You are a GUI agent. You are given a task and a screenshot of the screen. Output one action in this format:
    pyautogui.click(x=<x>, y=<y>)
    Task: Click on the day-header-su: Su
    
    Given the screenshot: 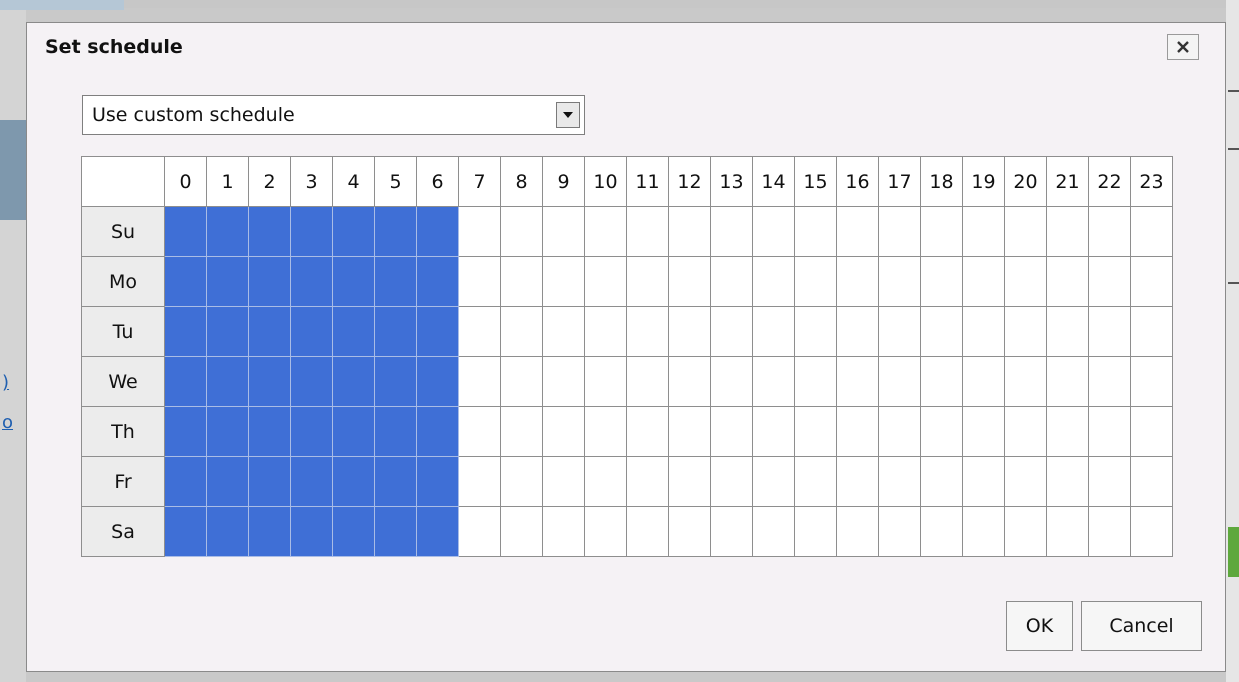 What is the action you would take?
    pyautogui.click(x=123, y=231)
    